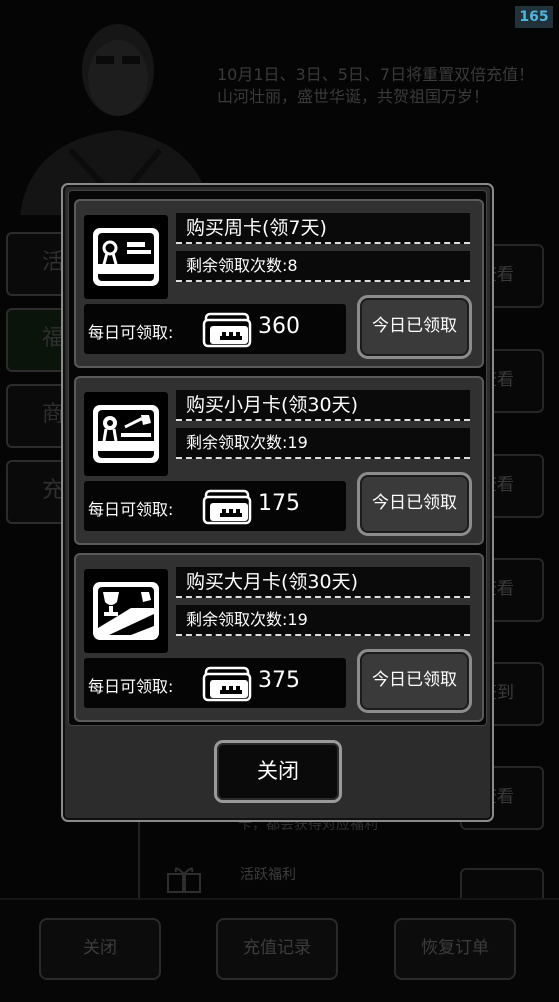  I want to click on content-divider, so click(139, 860).